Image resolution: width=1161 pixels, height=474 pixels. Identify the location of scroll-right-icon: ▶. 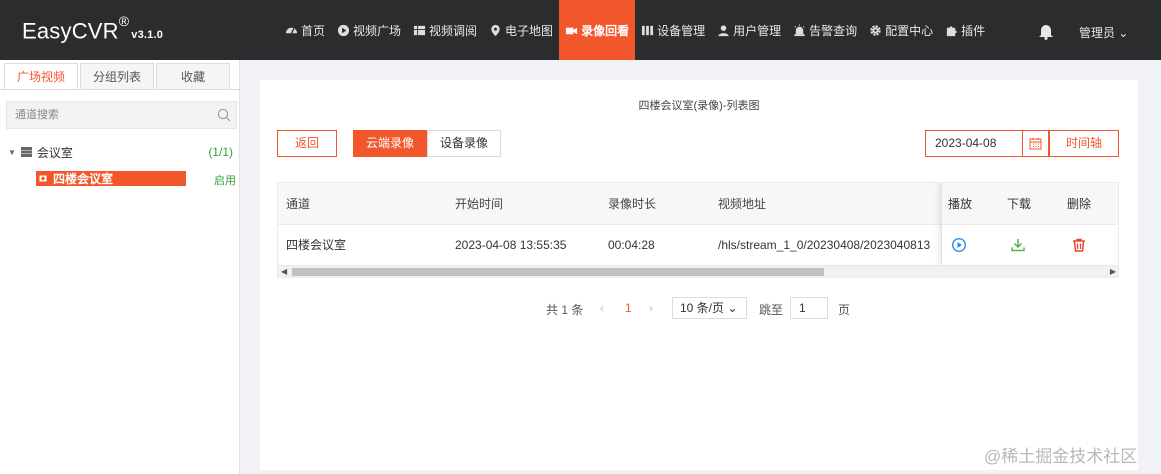
(1113, 271).